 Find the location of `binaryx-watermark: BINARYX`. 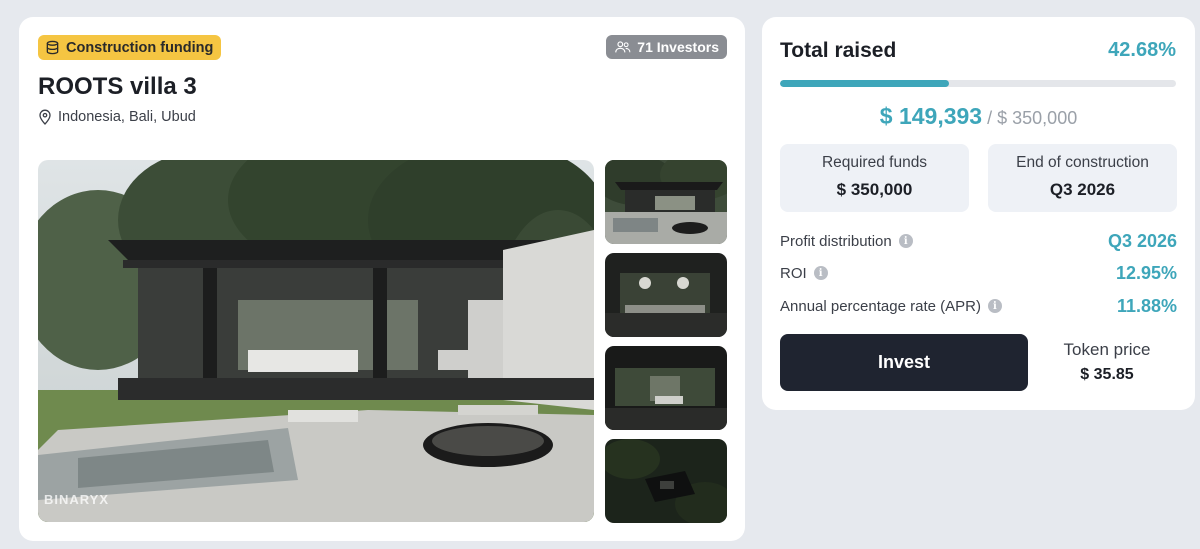

binaryx-watermark: BINARYX is located at coordinates (76, 499).